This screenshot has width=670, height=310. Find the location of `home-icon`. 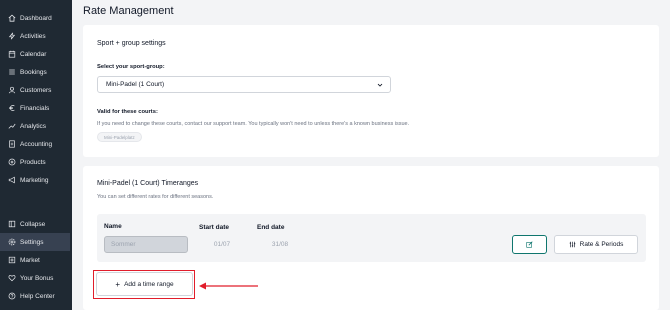

home-icon is located at coordinates (12, 18).